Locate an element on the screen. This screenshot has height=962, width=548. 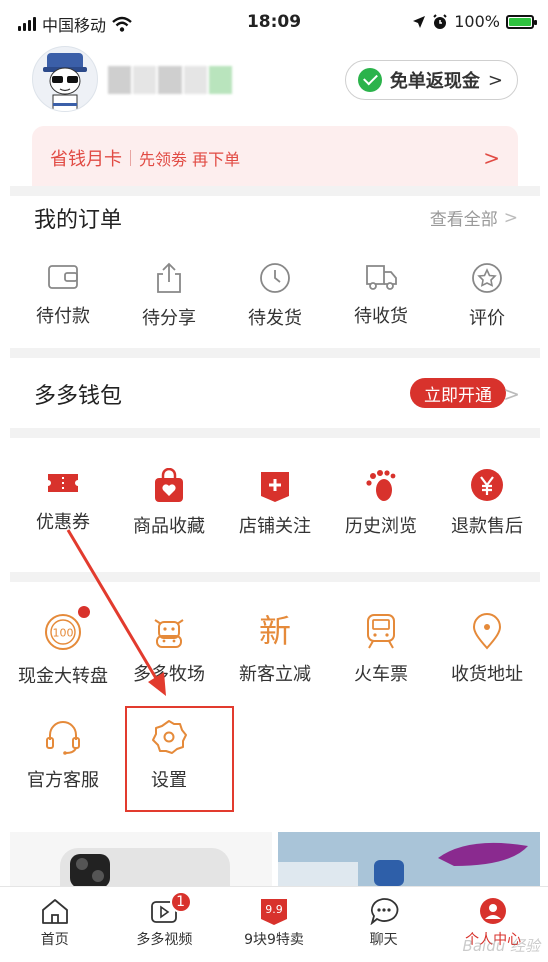
shortcut-favorites: 商品收藏 is located at coordinates (169, 503).